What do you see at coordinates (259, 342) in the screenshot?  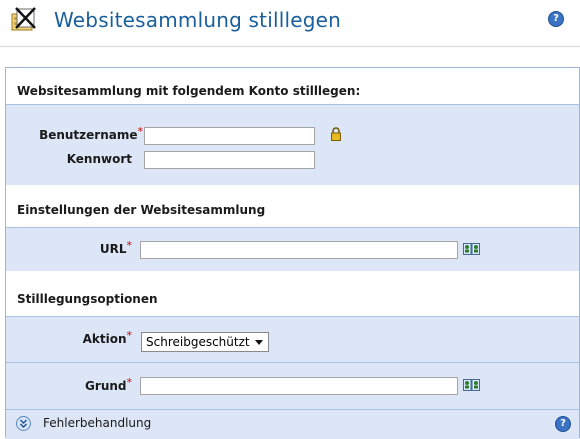 I see `dropdown-arrow-icon` at bounding box center [259, 342].